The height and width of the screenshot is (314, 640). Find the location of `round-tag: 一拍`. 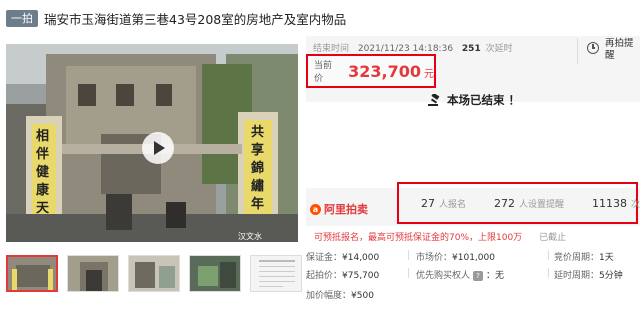

round-tag: 一拍 is located at coordinates (22, 18).